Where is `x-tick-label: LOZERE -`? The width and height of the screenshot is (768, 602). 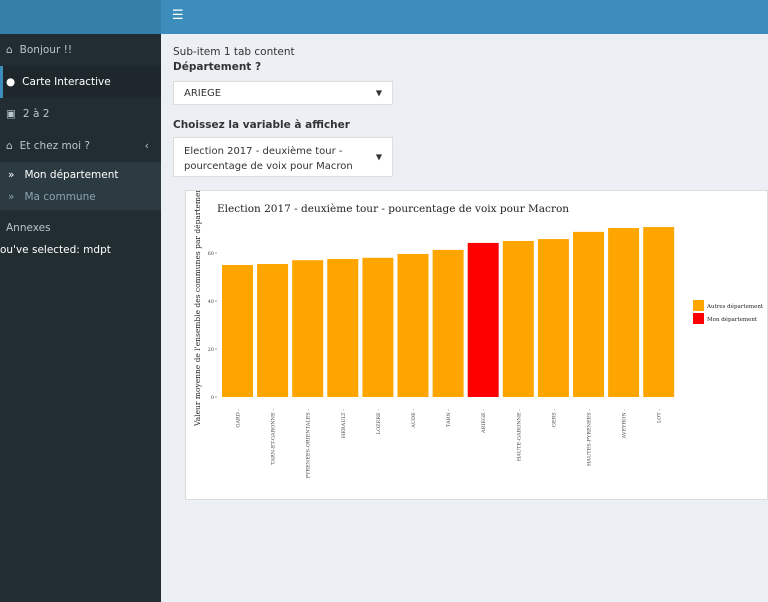 x-tick-label: LOZERE - is located at coordinates (379, 422).